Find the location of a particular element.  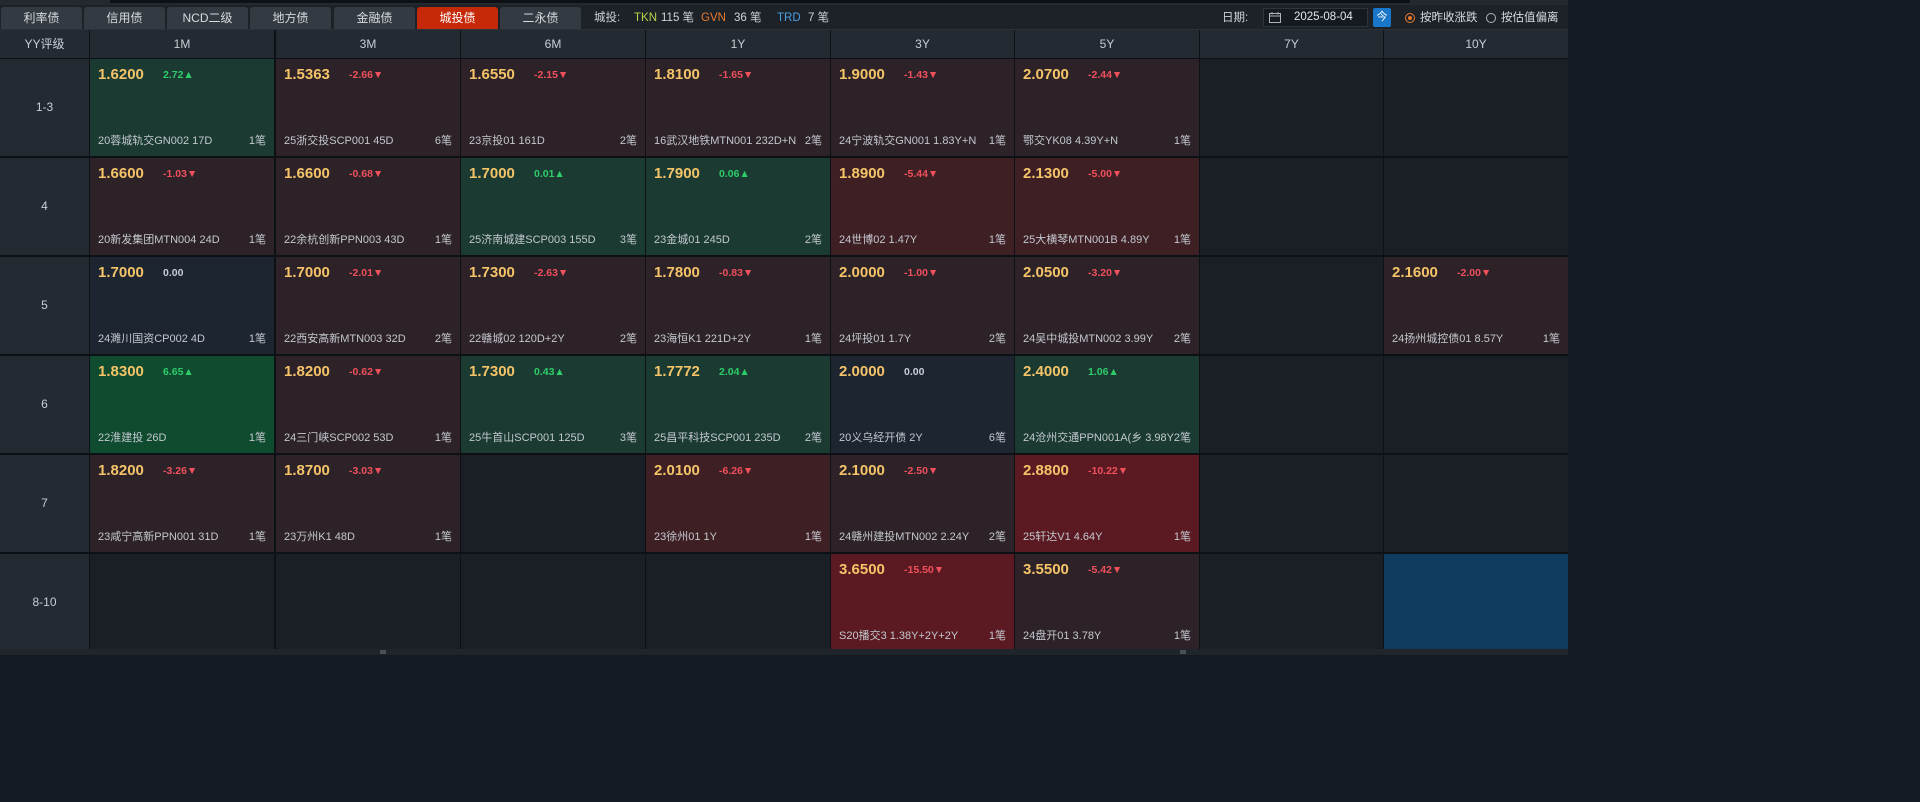

quote-yield: 2.0000 is located at coordinates (862, 272).